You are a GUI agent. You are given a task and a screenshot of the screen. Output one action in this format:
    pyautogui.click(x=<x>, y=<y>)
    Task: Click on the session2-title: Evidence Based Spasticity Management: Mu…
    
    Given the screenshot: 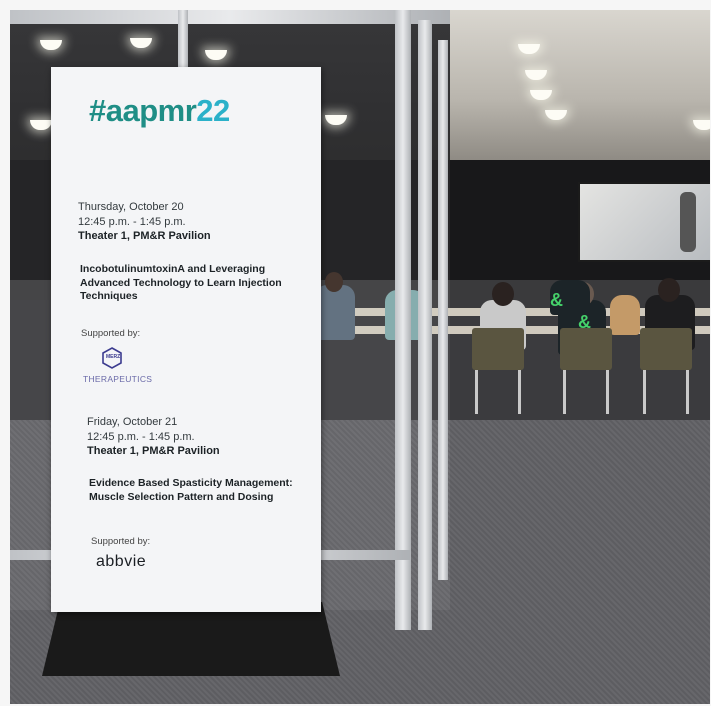 What is the action you would take?
    pyautogui.click(x=191, y=490)
    